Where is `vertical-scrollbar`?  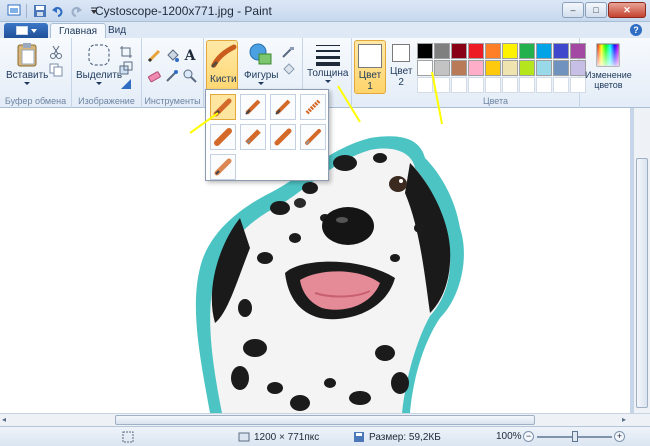
vertical-scrollbar is located at coordinates (641, 260).